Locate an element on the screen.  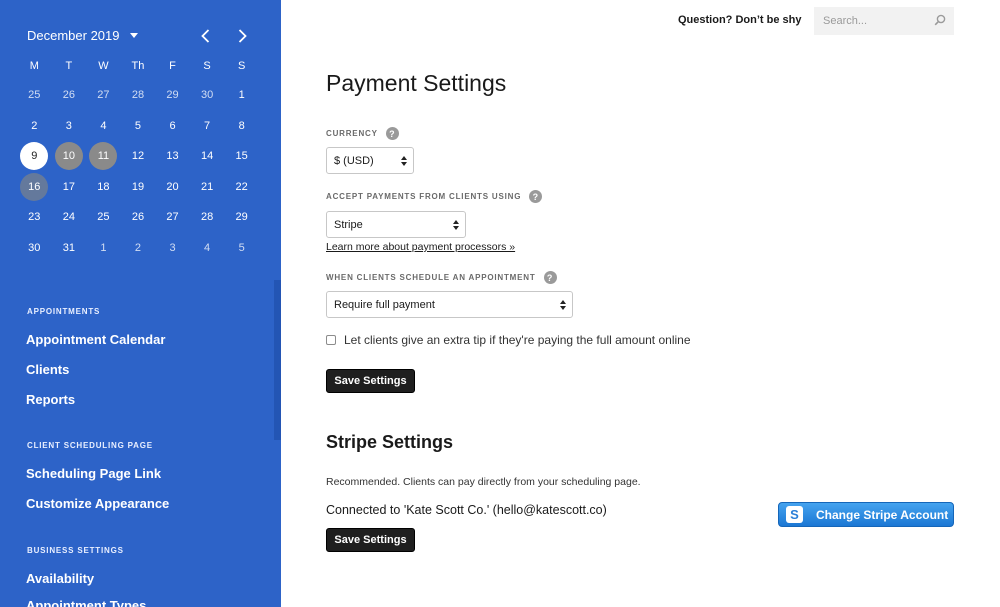
schedule-payment-label-text: WHEN CLIENTS SCHEDULE AN APPOINTMENT is located at coordinates (431, 277).